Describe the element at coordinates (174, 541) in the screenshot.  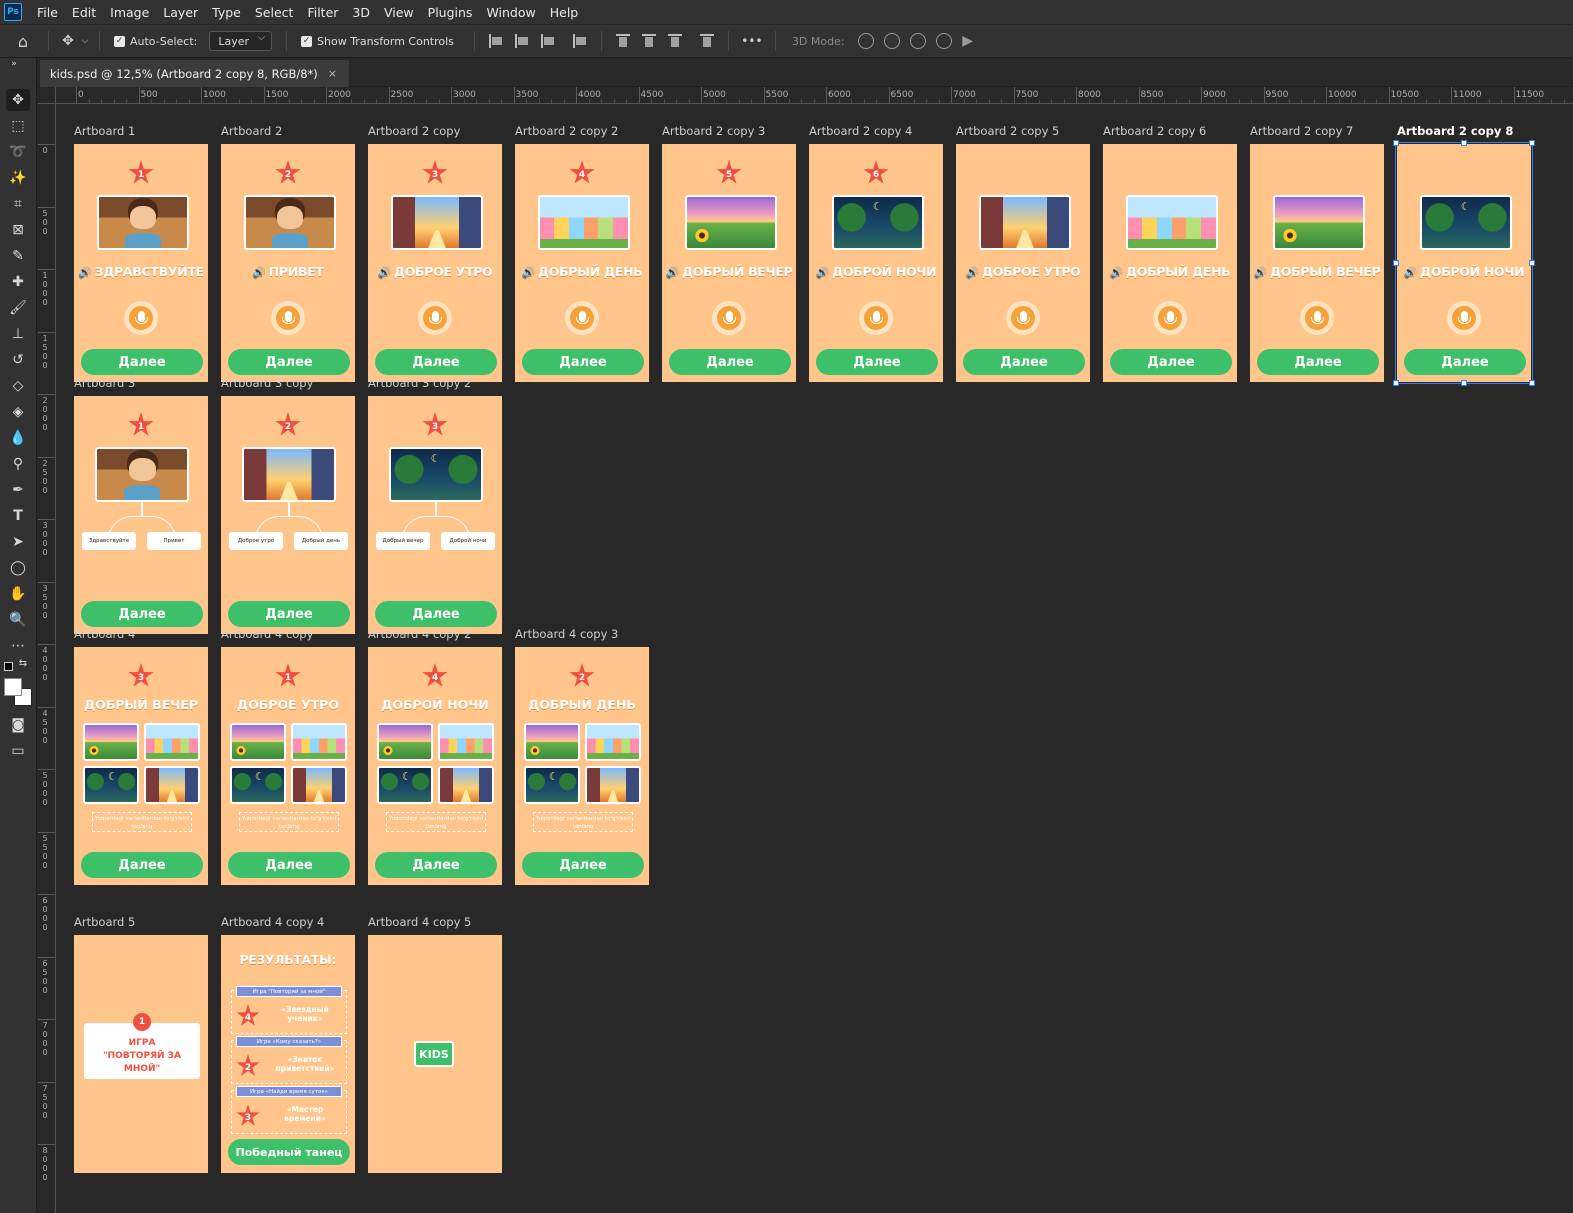
I see `answer-option: Привет` at that location.